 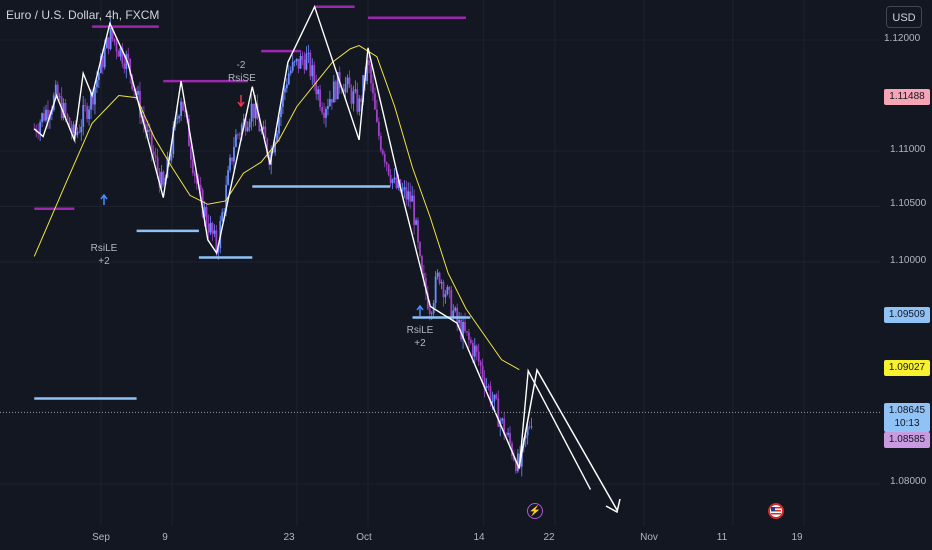 I want to click on rsise-signal-label: -2 RsiSE, so click(x=242, y=72).